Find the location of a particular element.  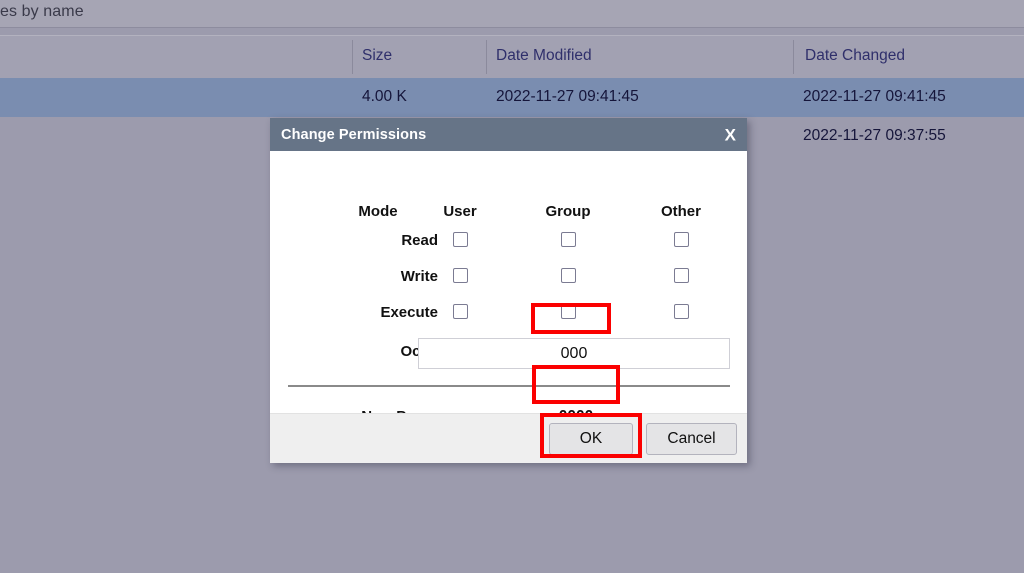

checkbox-read-other is located at coordinates (681, 239).